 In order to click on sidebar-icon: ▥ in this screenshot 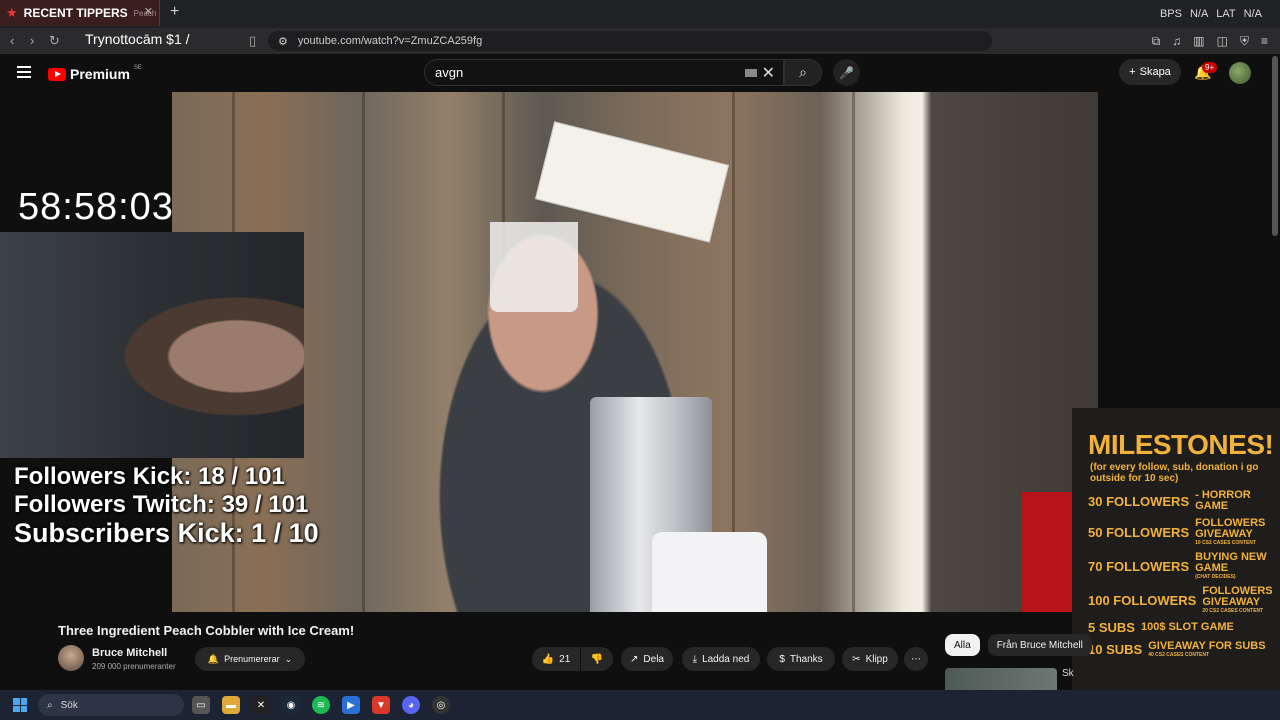, I will do `click(1198, 41)`.